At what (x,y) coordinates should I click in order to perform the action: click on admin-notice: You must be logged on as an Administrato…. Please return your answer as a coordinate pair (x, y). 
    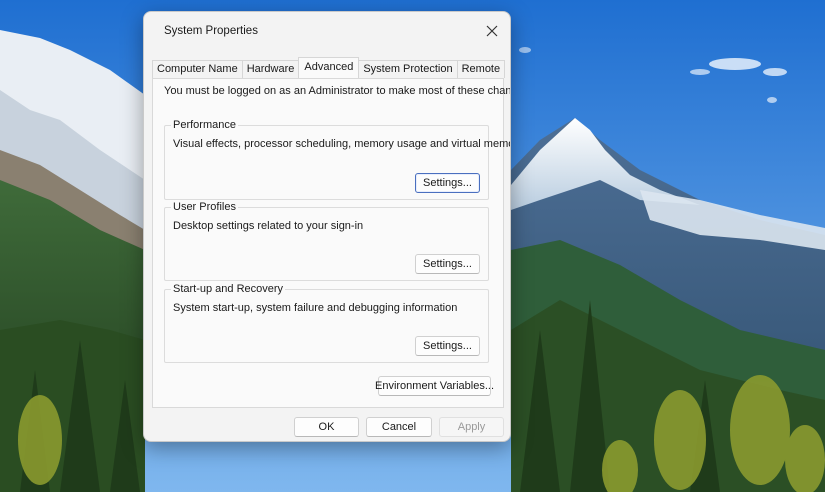
    Looking at the image, I should click on (337, 91).